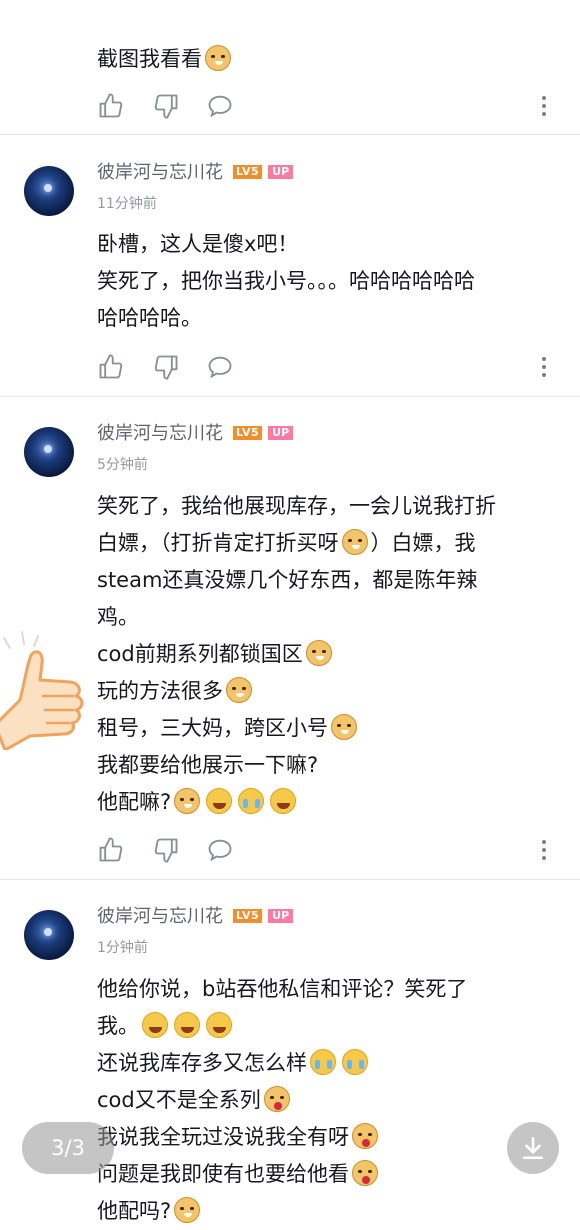 The width and height of the screenshot is (580, 1230). Describe the element at coordinates (118, 617) in the screenshot. I see `comment-line: 鸡。` at that location.